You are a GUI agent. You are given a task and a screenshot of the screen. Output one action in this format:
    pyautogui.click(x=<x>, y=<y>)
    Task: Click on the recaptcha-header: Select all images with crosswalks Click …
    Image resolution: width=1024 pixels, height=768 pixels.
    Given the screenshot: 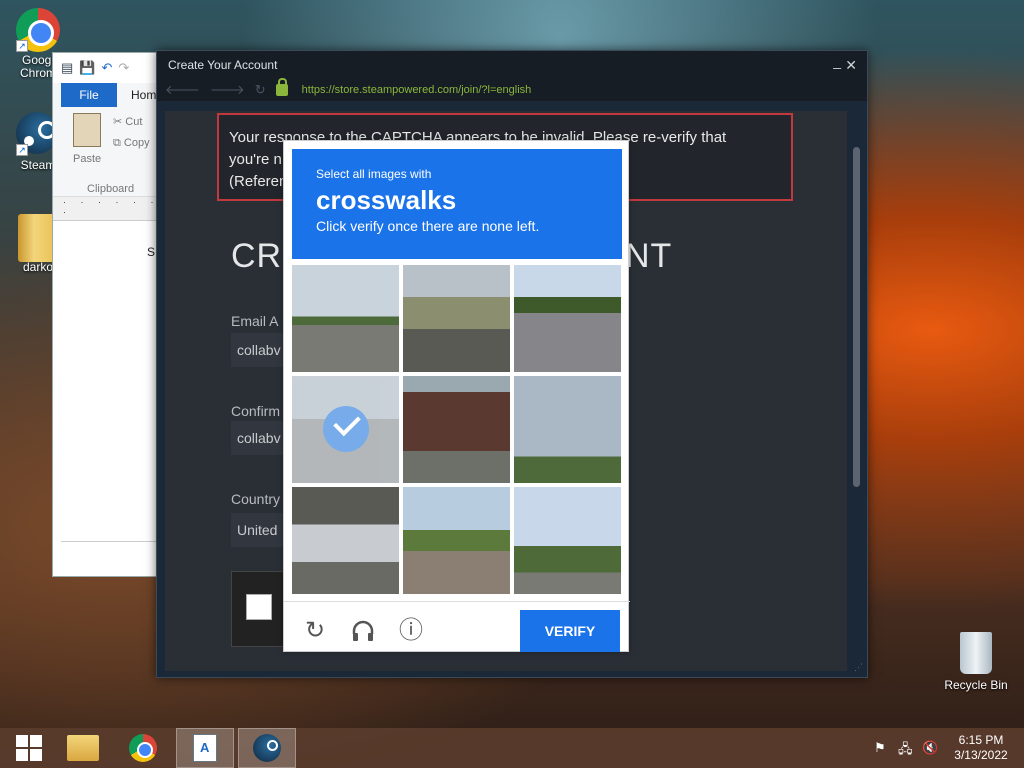 What is the action you would take?
    pyautogui.click(x=457, y=204)
    